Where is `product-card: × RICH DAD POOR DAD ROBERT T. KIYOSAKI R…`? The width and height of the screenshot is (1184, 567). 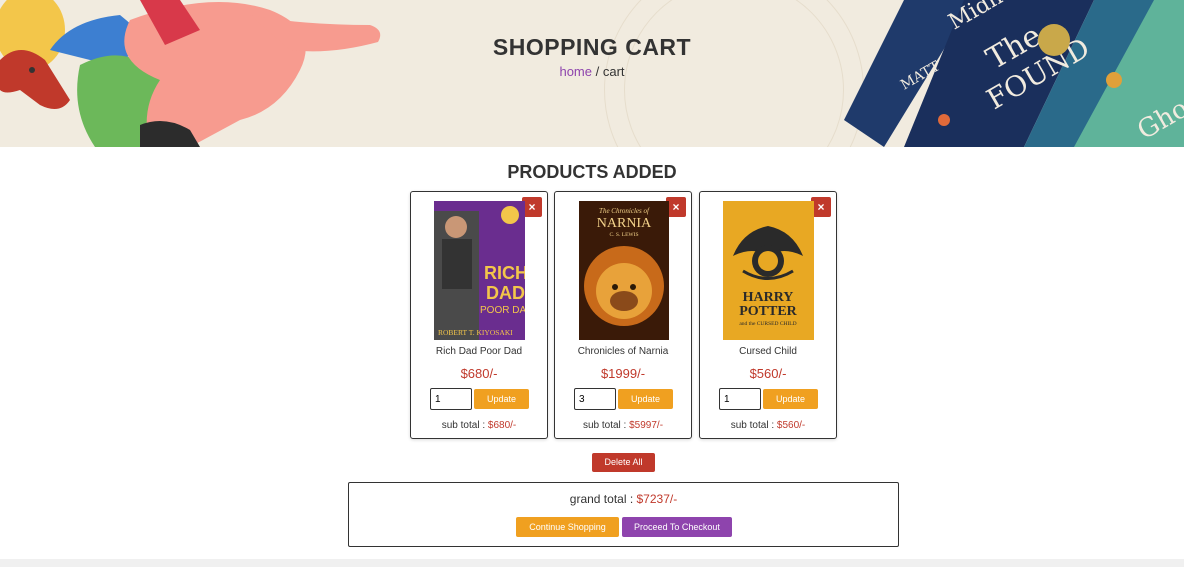 product-card: × RICH DAD POOR DAD ROBERT T. KIYOSAKI R… is located at coordinates (479, 315).